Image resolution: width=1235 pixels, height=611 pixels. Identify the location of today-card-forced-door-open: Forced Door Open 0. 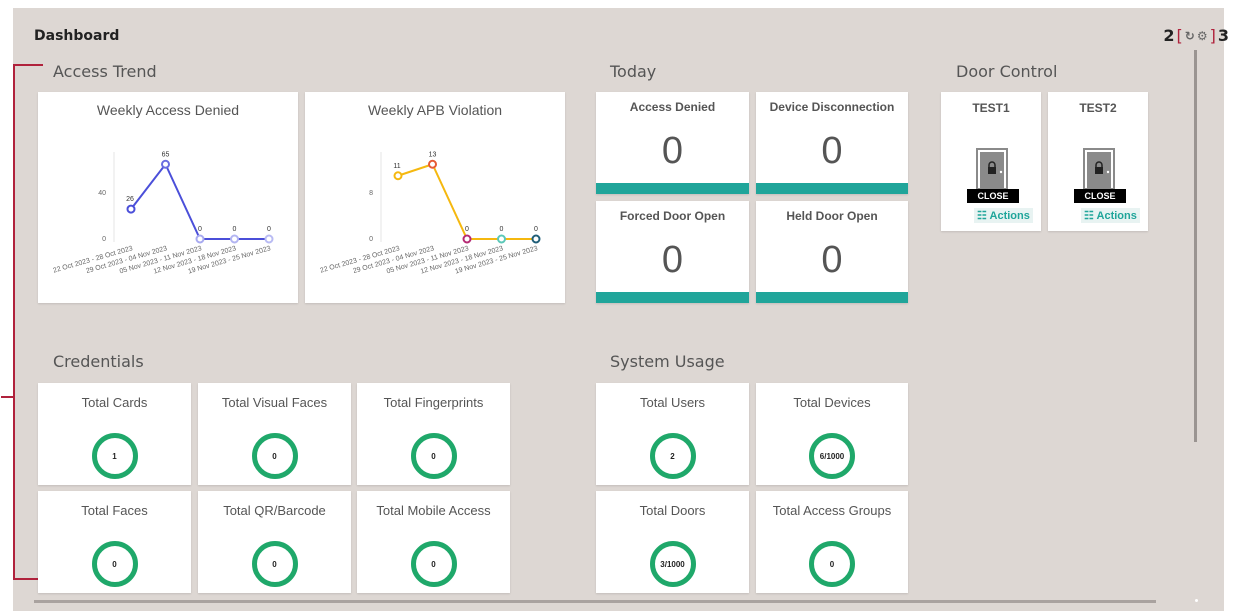
(672, 252).